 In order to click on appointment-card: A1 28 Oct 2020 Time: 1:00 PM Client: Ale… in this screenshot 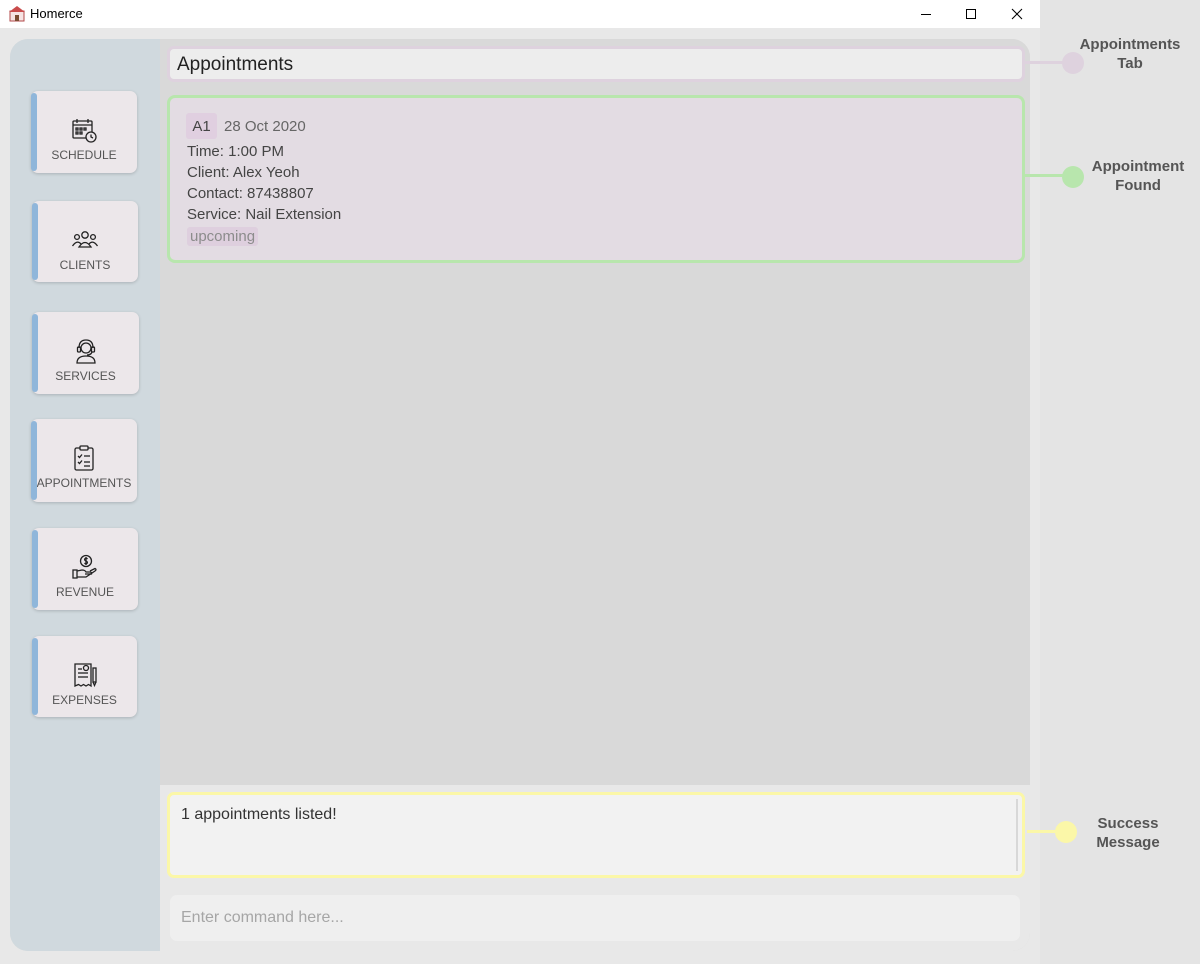, I will do `click(596, 179)`.